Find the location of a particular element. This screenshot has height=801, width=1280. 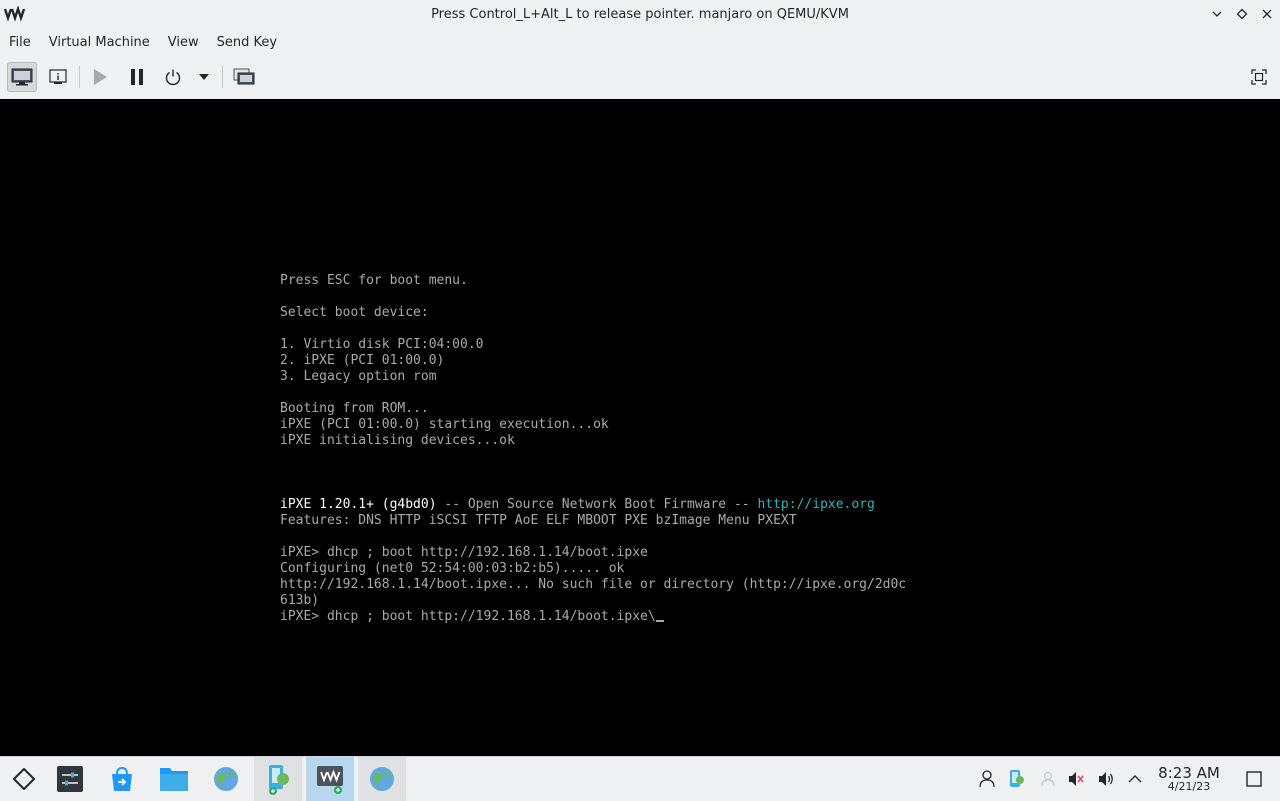

shutdown-menu-button is located at coordinates (204, 77).